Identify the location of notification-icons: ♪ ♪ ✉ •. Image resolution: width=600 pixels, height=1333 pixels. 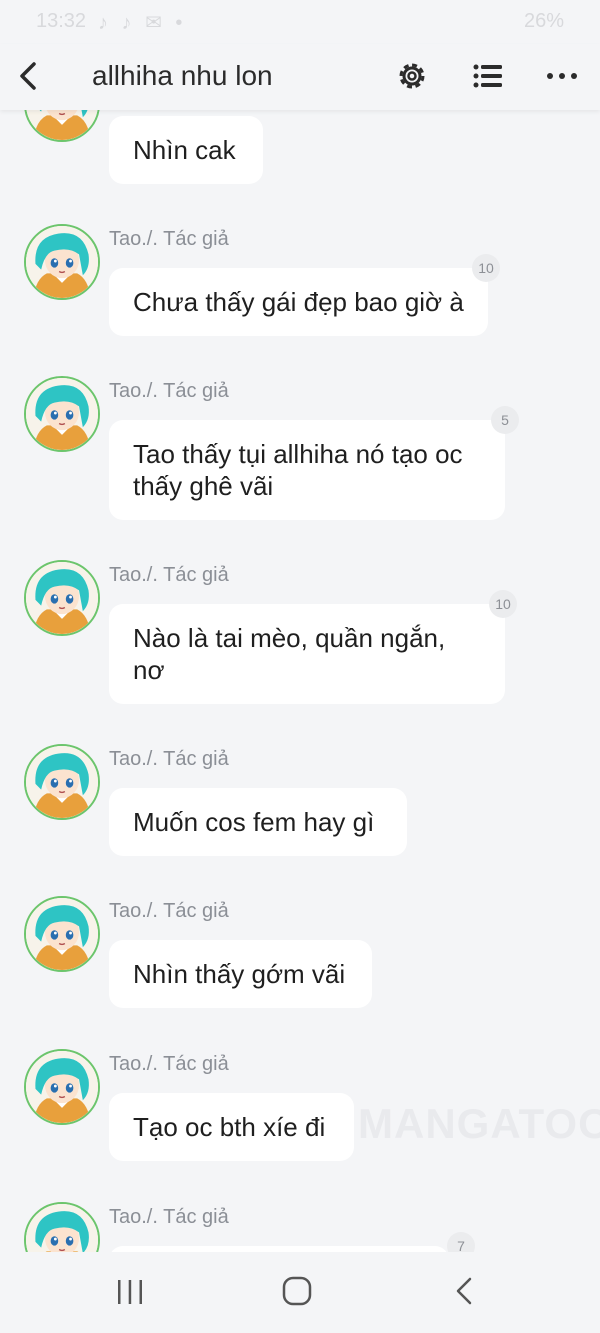
(142, 23).